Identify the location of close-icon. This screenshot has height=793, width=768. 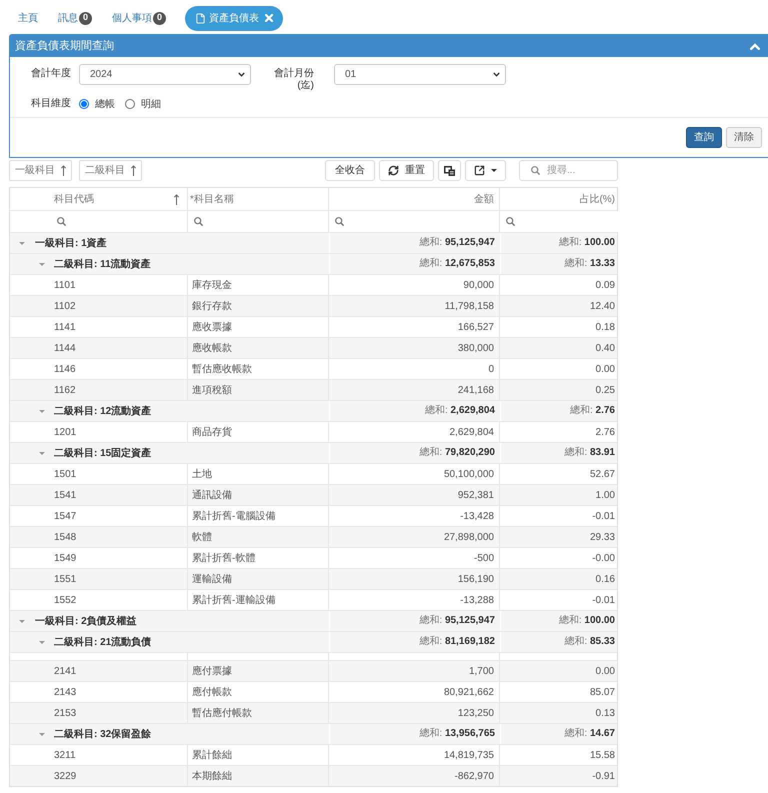
(269, 18).